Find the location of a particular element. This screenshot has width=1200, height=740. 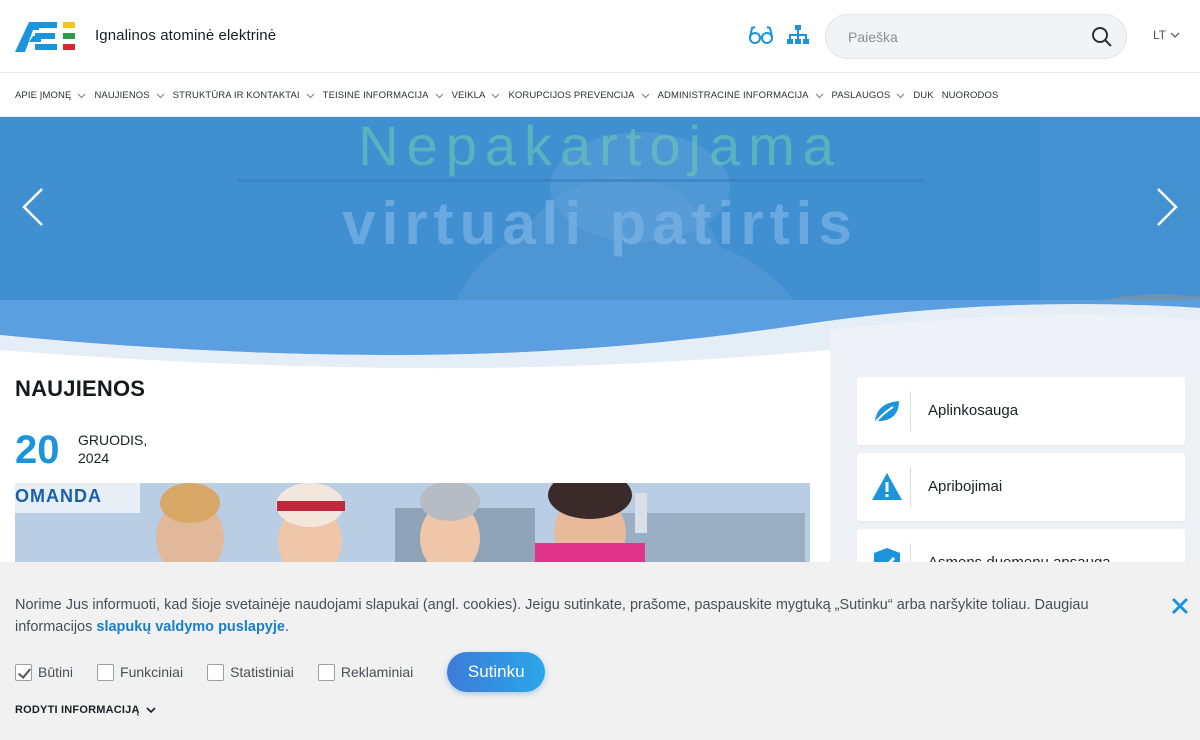

cookie-checkbox-label: Būtini is located at coordinates (56, 672).